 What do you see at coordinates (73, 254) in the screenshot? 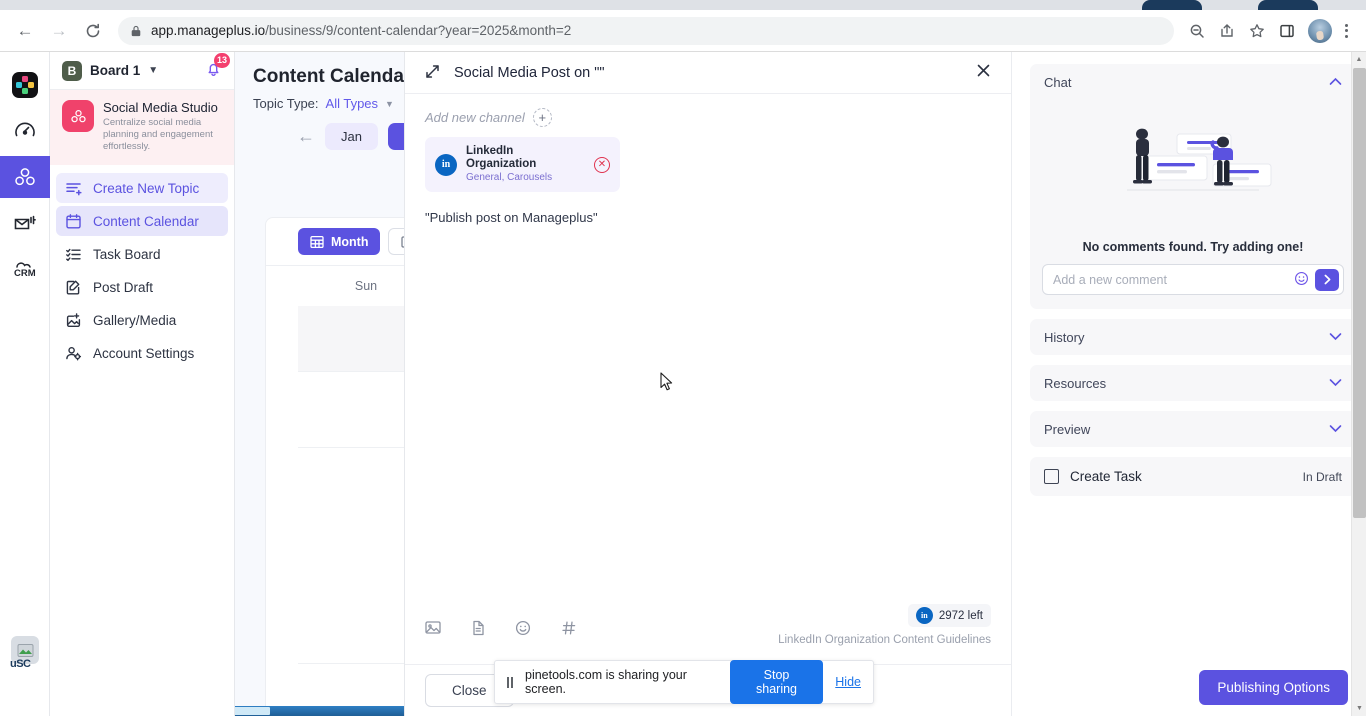
I see `task-list-icon` at bounding box center [73, 254].